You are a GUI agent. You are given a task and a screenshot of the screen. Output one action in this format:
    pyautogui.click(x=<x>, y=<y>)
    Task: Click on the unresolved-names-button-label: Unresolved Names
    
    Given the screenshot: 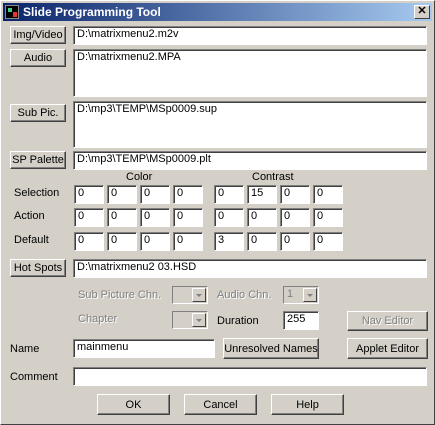 What is the action you would take?
    pyautogui.click(x=271, y=348)
    